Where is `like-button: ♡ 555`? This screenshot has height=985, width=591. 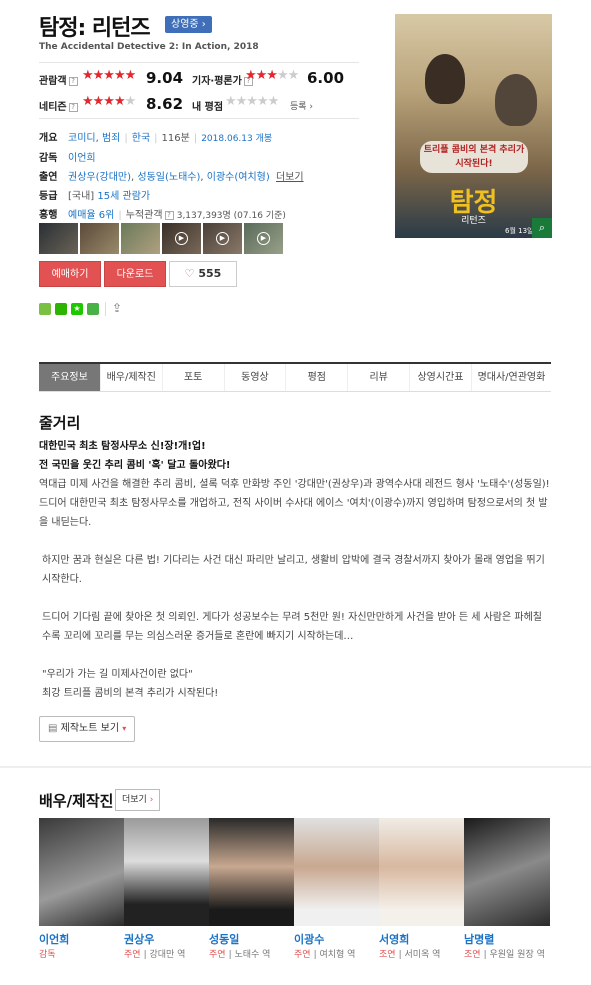 like-button: ♡ 555 is located at coordinates (203, 274).